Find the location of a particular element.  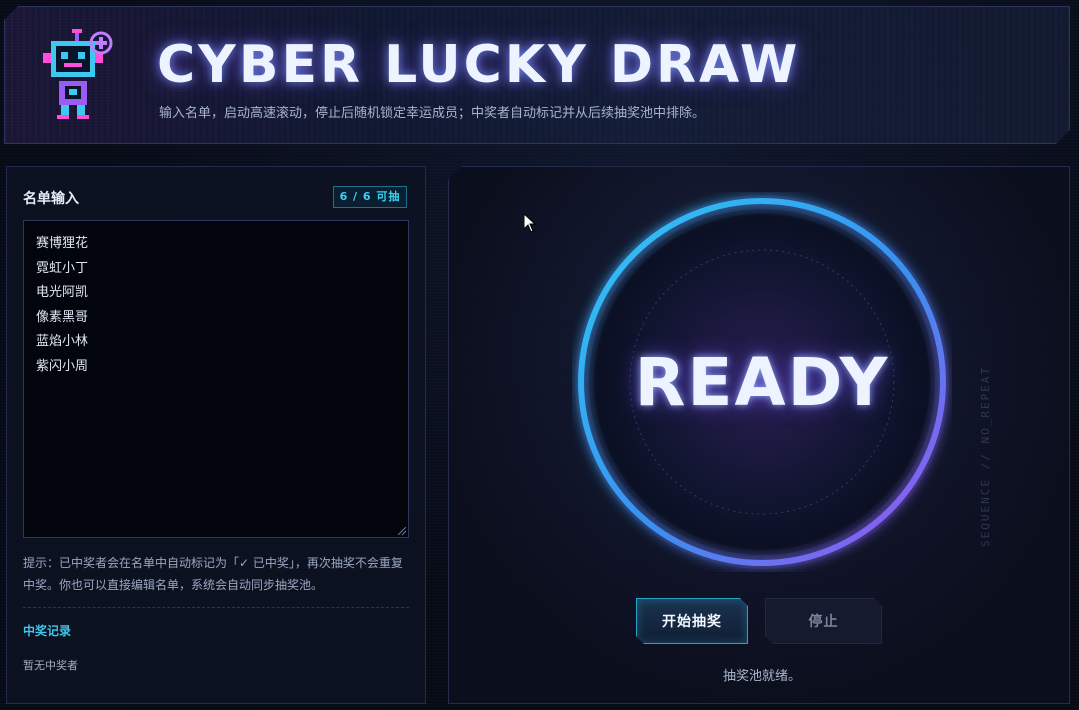

robot-icon is located at coordinates (77, 79).